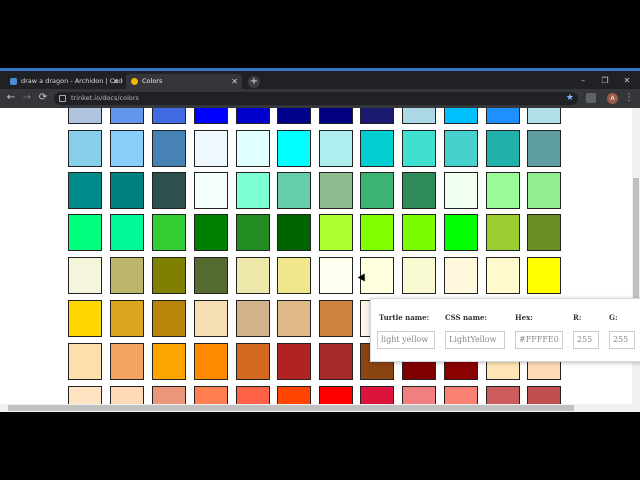  What do you see at coordinates (43, 98) in the screenshot?
I see `reload-button: ⟳` at bounding box center [43, 98].